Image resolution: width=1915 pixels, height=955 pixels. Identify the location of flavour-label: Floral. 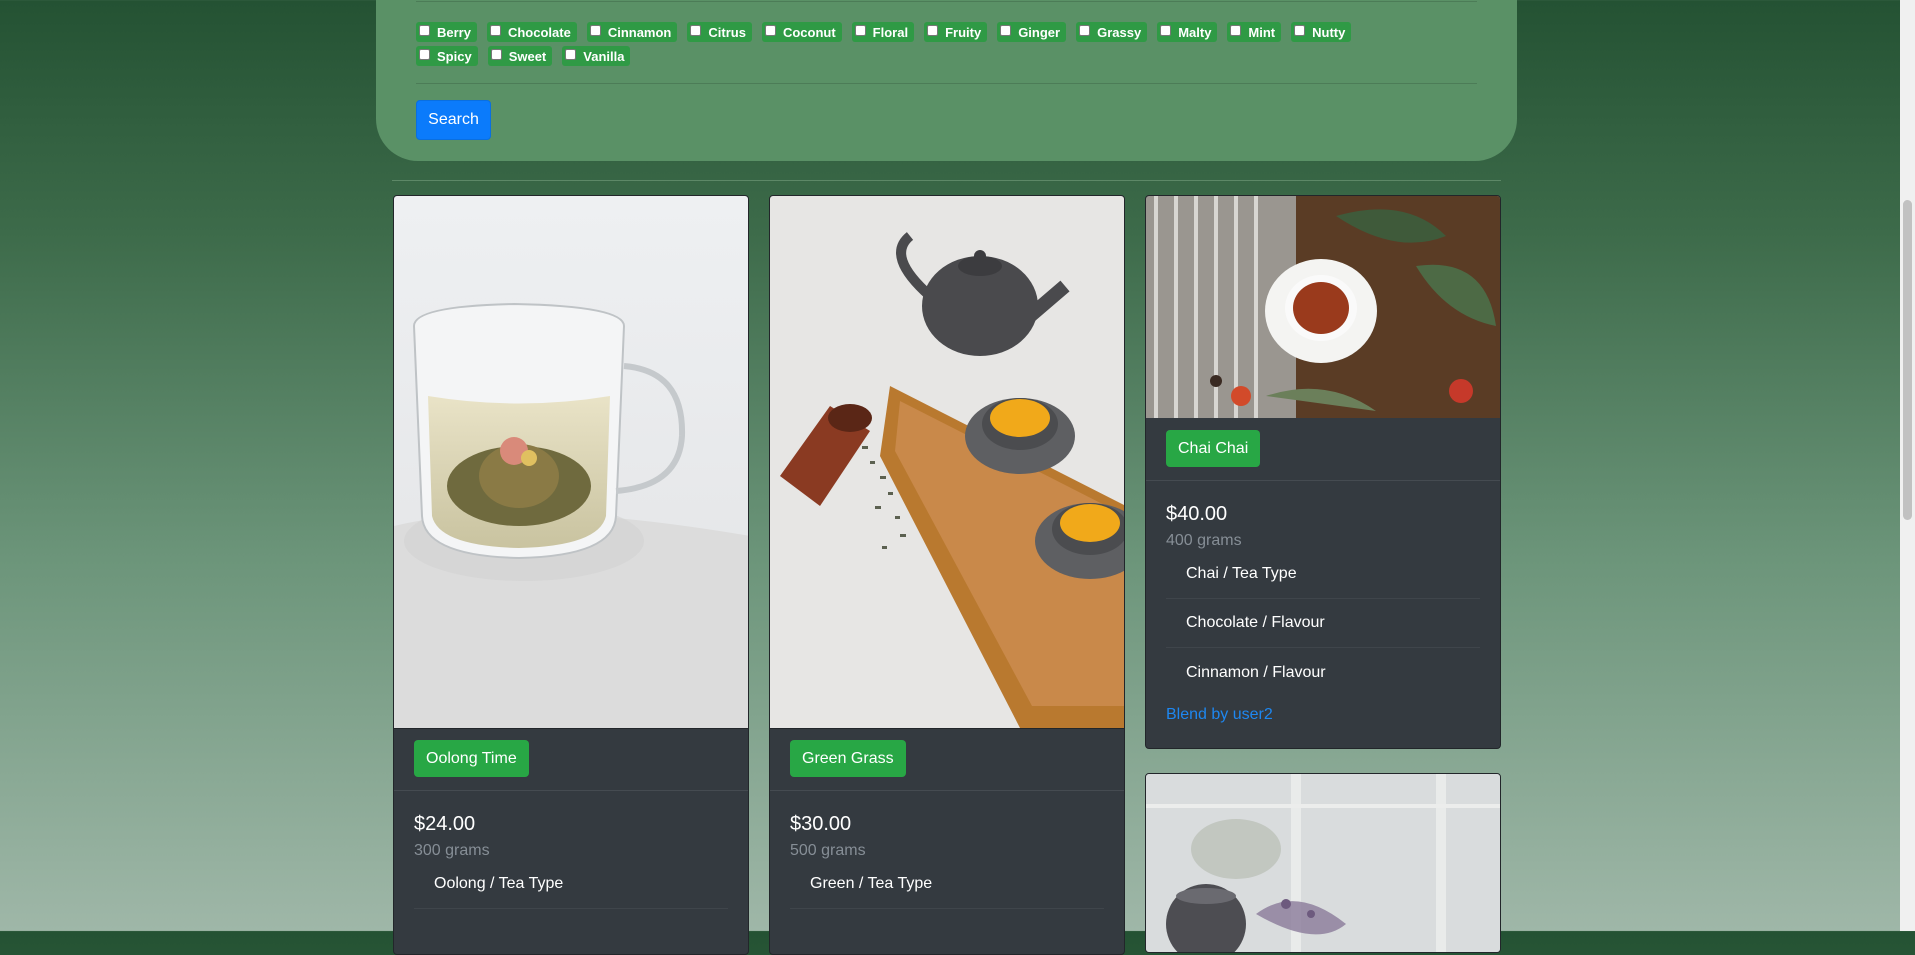
(890, 32).